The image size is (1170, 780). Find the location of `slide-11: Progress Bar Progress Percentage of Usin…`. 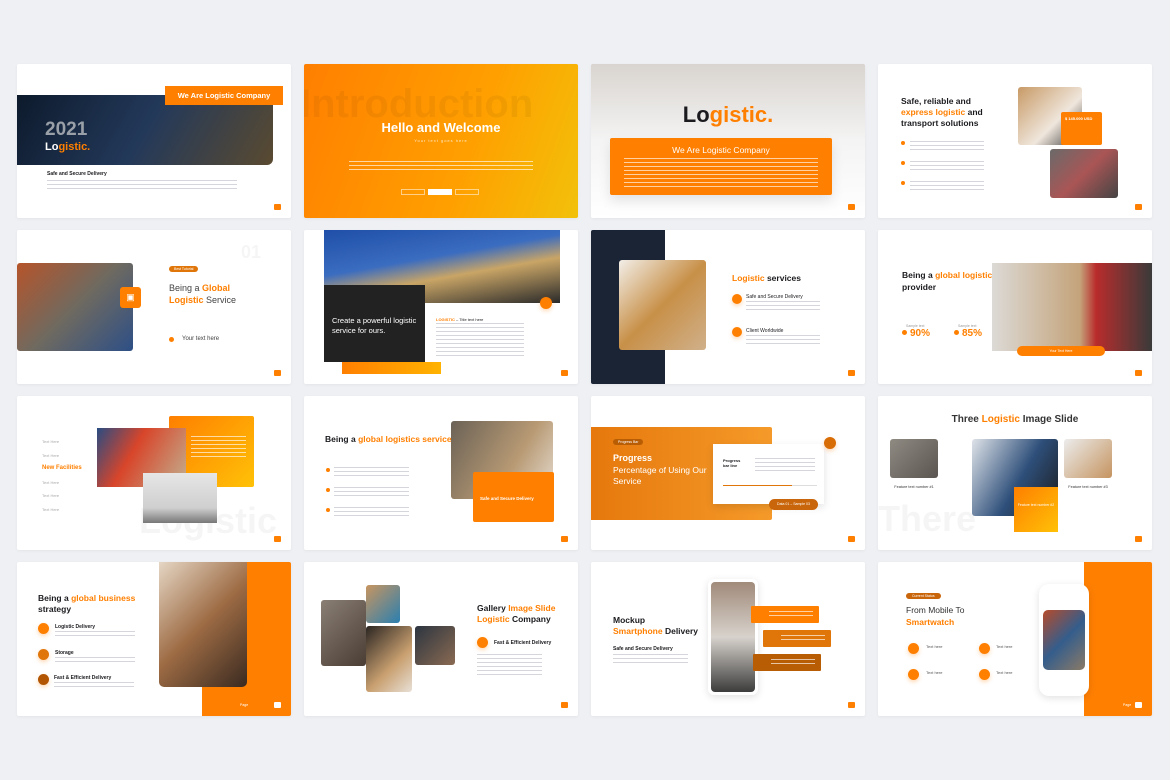

slide-11: Progress Bar Progress Percentage of Usin… is located at coordinates (728, 473).